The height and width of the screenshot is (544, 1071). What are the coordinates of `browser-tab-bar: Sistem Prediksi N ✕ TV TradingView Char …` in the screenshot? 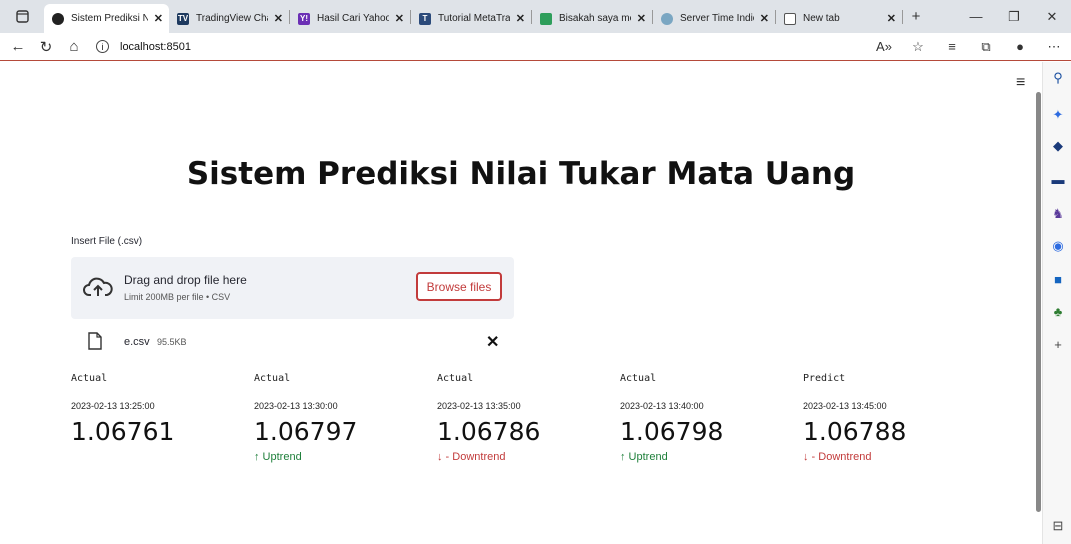 It's located at (535, 16).